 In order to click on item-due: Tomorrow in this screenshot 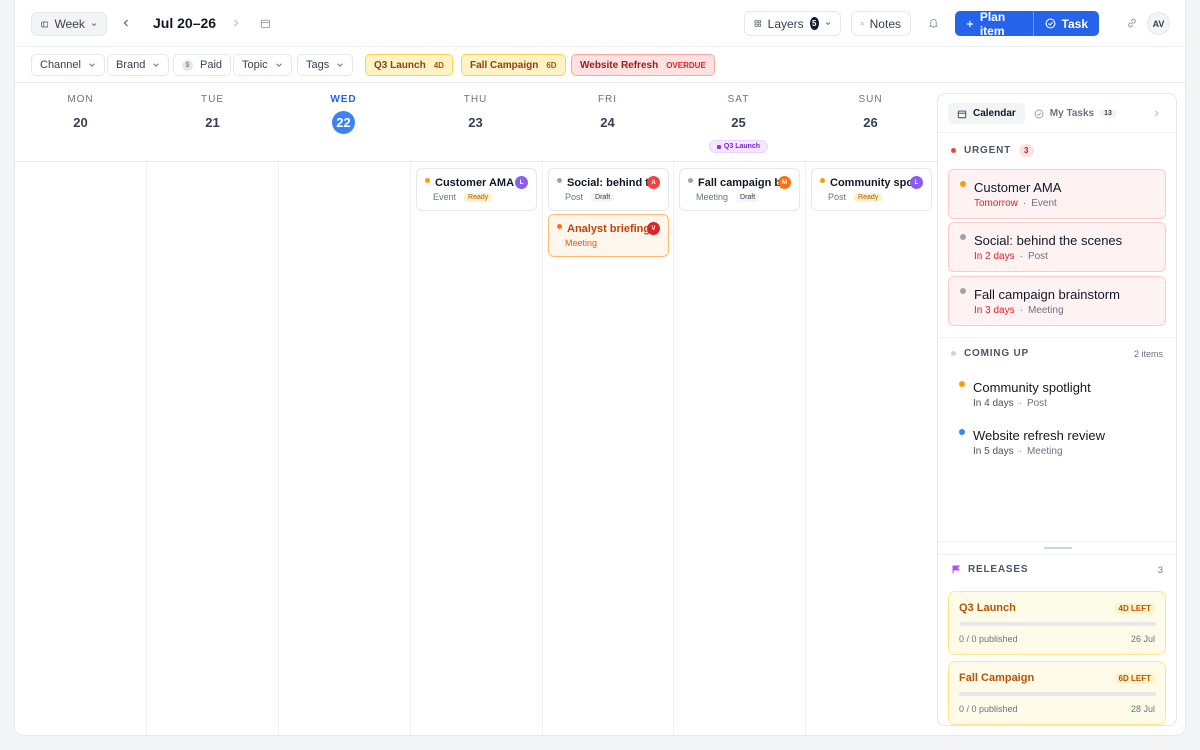, I will do `click(996, 203)`.